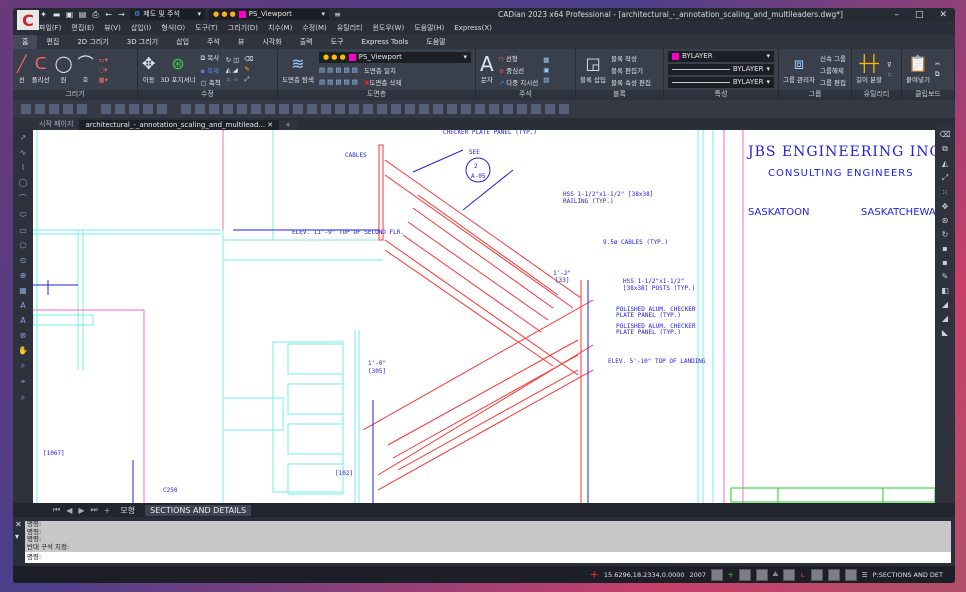 This screenshot has height=592, width=966. Describe the element at coordinates (233, 70) in the screenshot. I see `fillet-icon: ◭ ◢` at that location.